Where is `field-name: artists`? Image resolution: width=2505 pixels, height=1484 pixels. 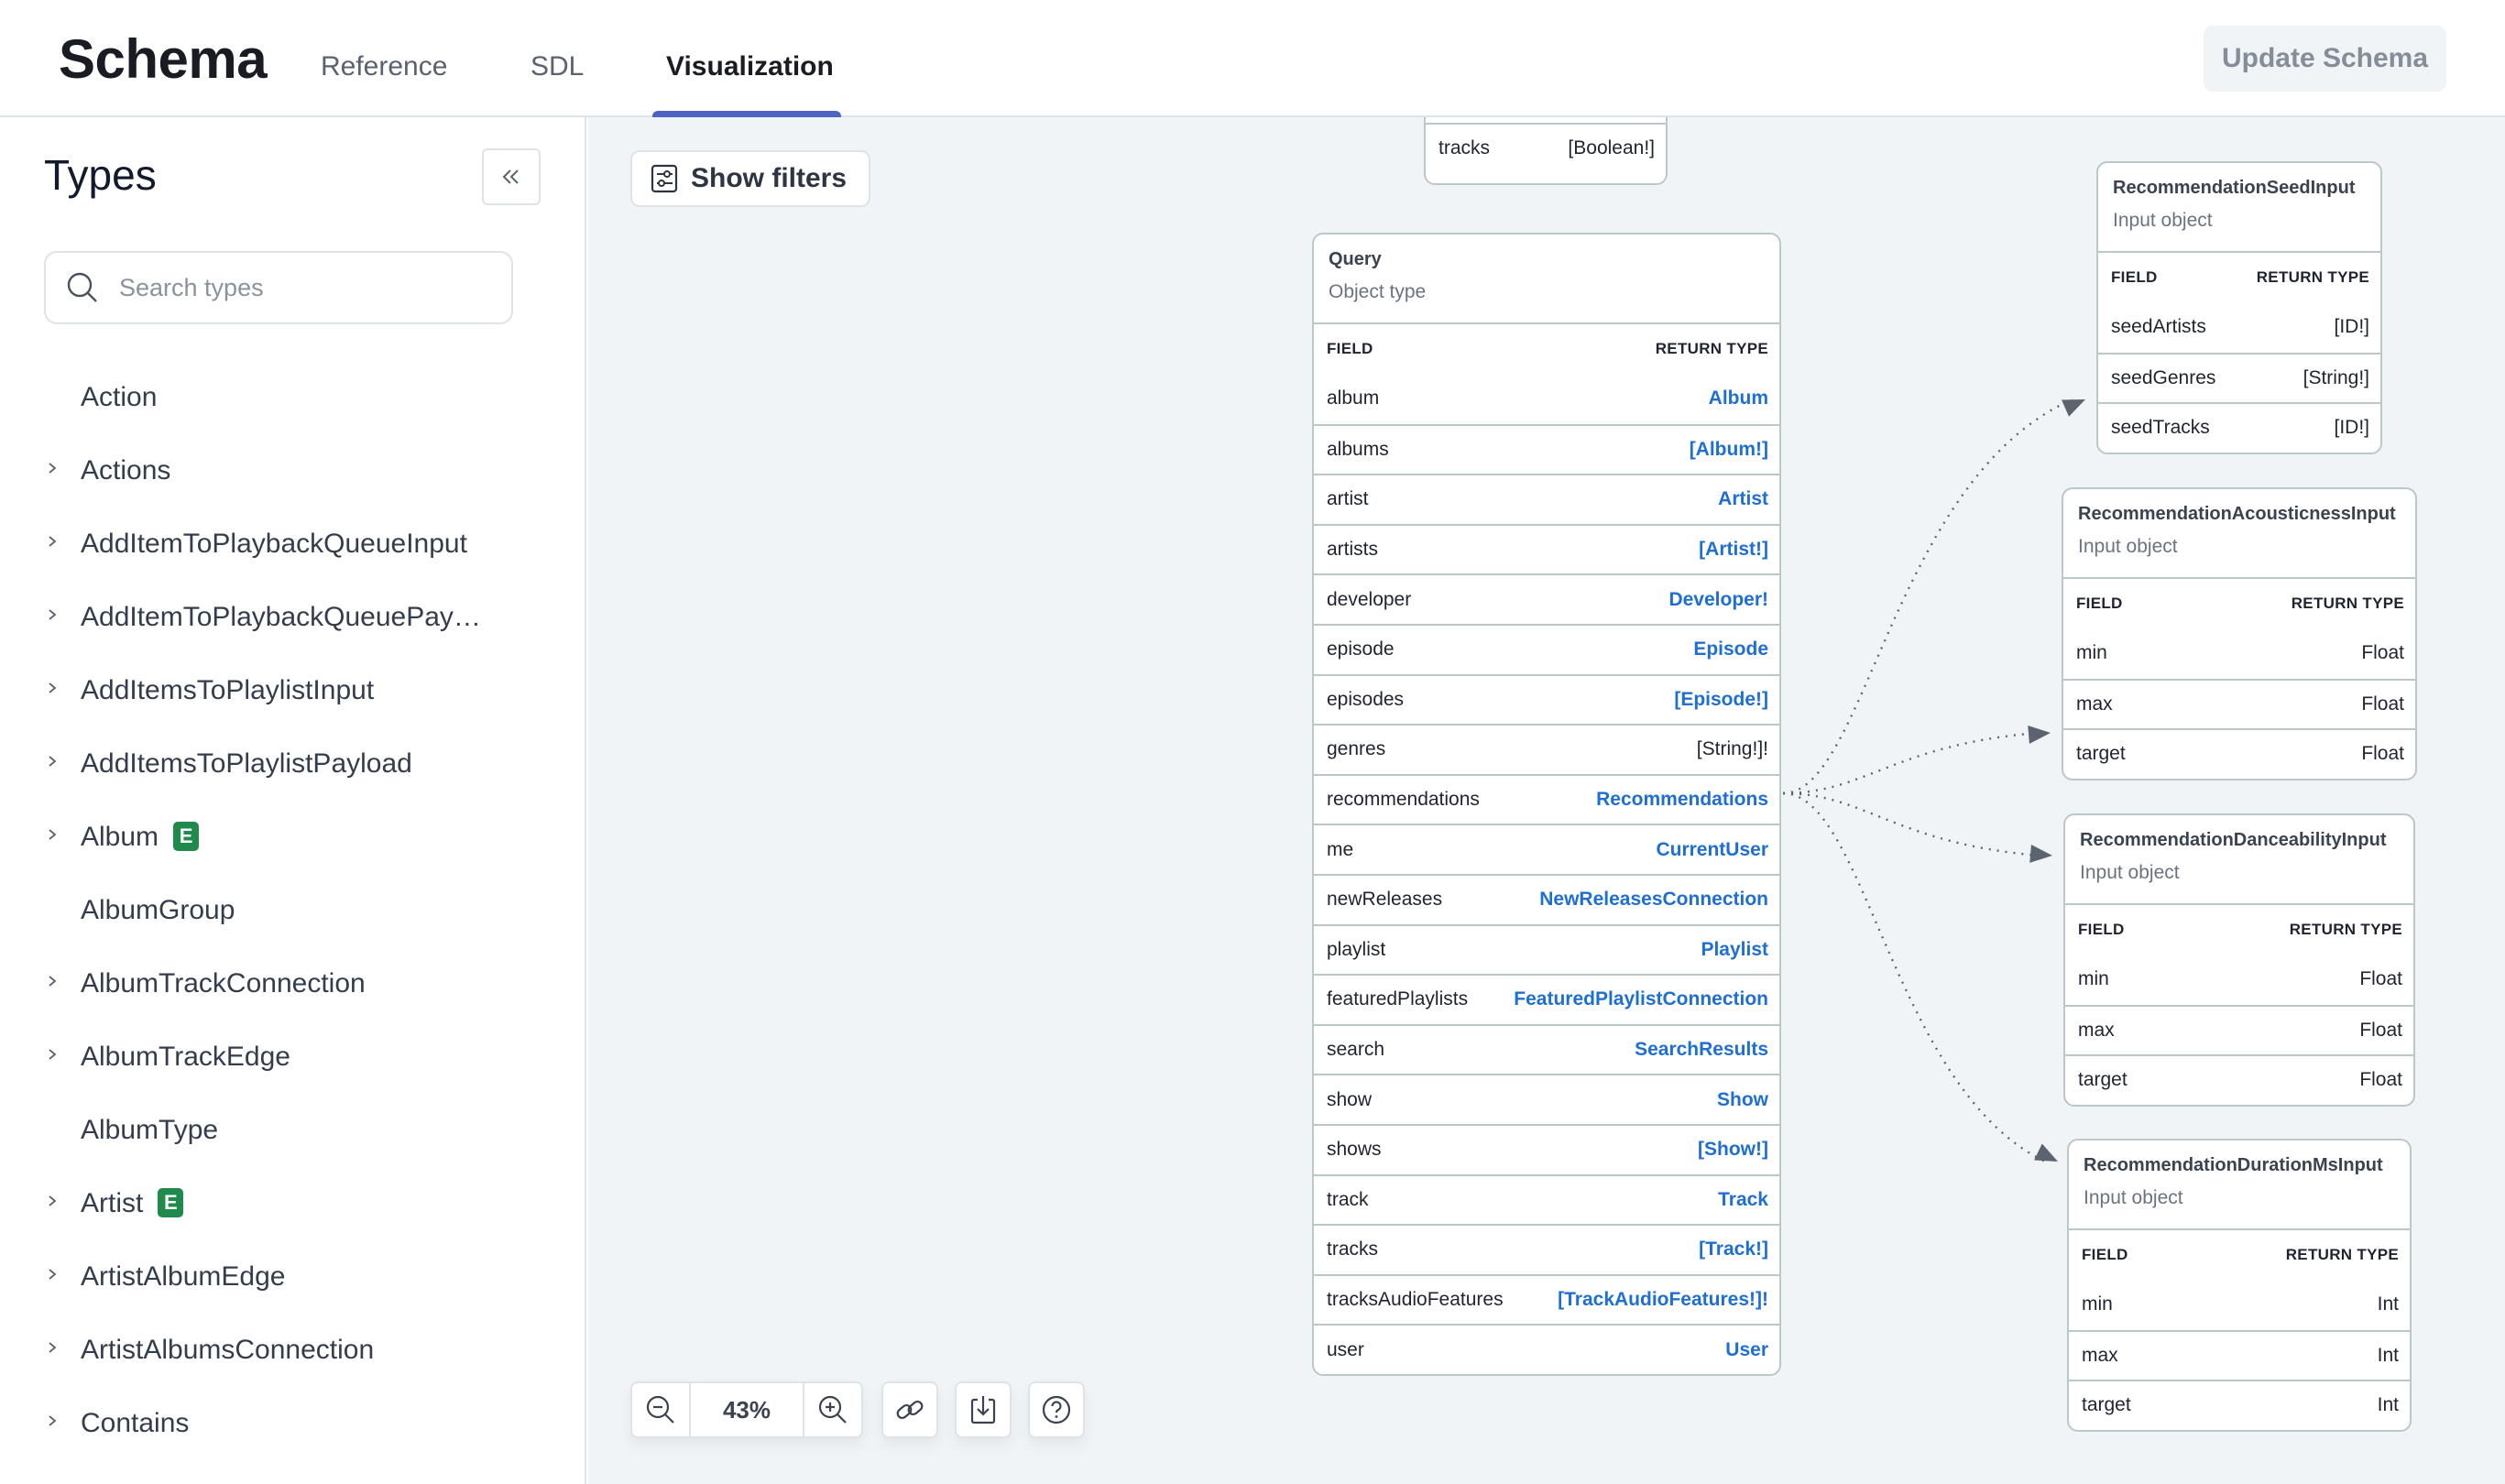 field-name: artists is located at coordinates (1353, 550).